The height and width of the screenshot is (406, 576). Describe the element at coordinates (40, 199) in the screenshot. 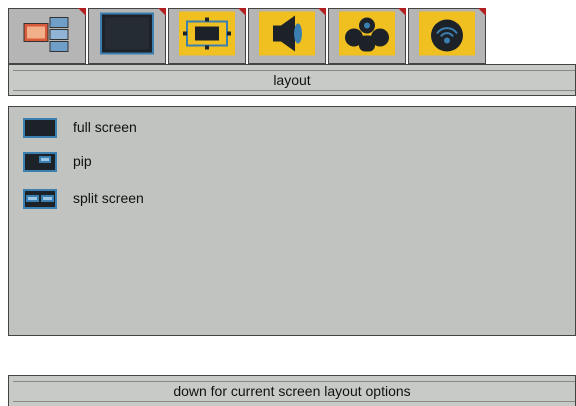

I see `split-screen-layout-icon` at that location.